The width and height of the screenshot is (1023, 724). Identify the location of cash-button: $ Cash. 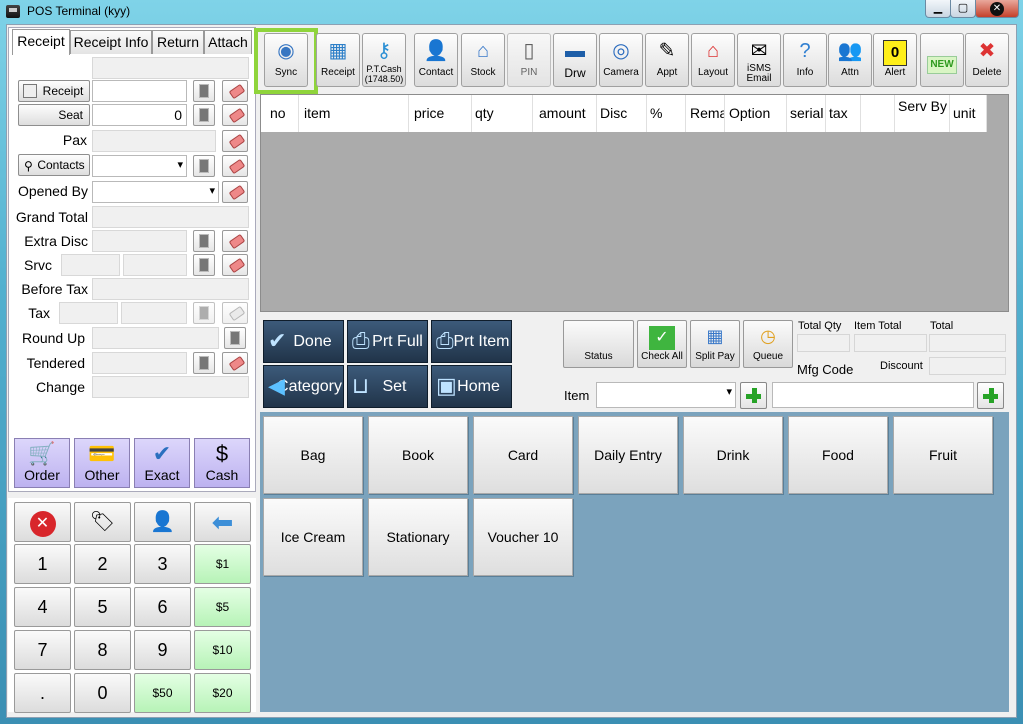
(222, 463).